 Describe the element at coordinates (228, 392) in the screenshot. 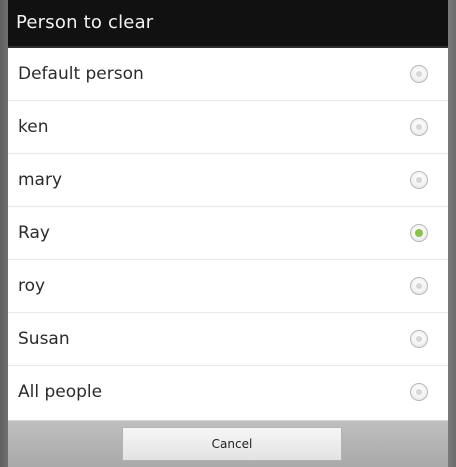

I see `option-all-people: All people` at that location.